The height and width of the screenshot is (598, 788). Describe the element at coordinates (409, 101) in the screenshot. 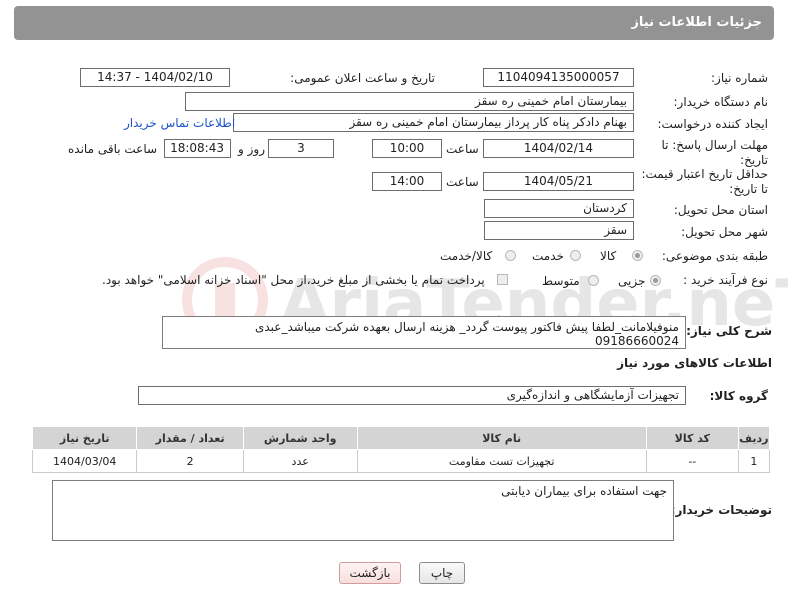

I see `buyer-org-field: بیمارستان امام خمینی ره سقز` at that location.